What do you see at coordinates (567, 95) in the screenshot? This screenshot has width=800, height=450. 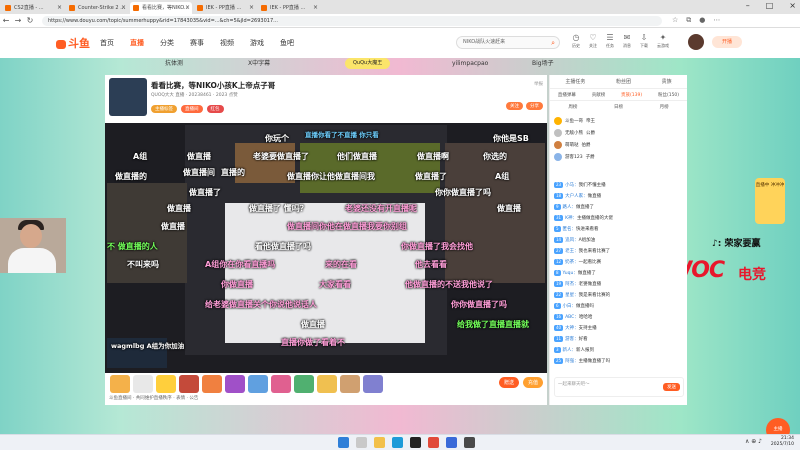 I see `chat-tab: 直播弹幕` at bounding box center [567, 95].